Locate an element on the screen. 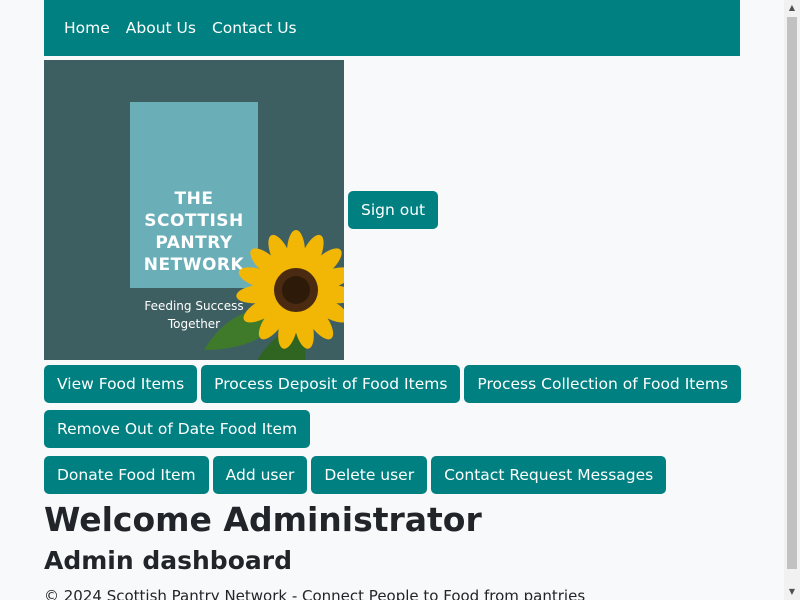 The width and height of the screenshot is (800, 600). sunflower-icon is located at coordinates (274, 295).